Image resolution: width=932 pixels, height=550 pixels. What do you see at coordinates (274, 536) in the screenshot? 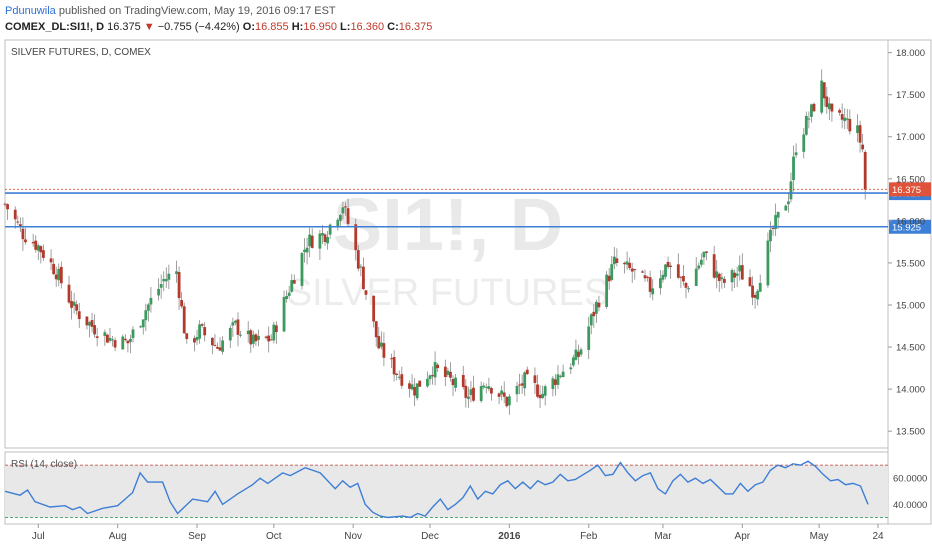
I see `time-tick-label: Oct` at bounding box center [274, 536].